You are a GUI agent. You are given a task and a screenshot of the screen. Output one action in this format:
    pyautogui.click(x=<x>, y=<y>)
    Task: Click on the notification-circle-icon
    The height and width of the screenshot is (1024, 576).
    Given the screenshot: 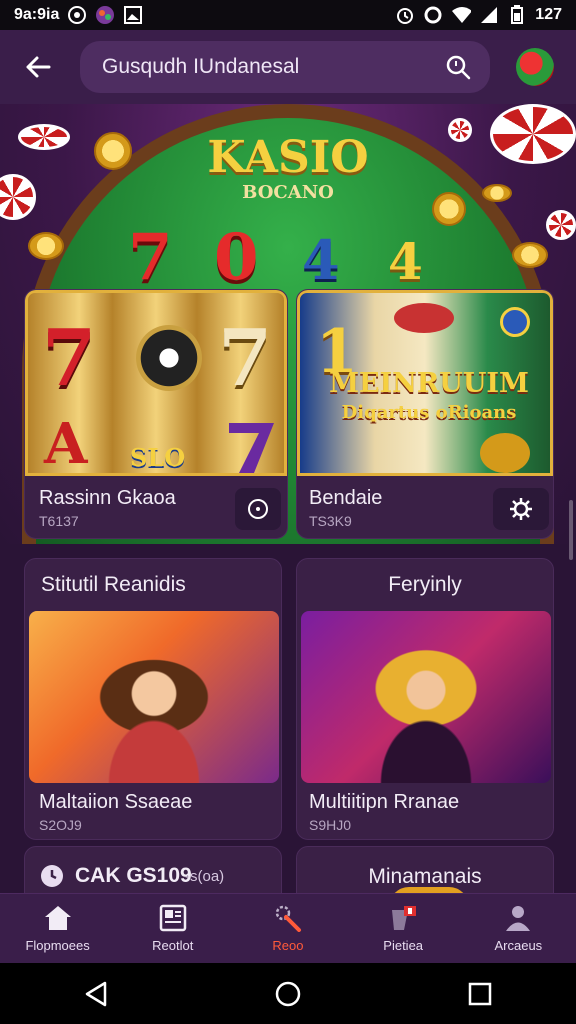 What is the action you would take?
    pyautogui.click(x=77, y=15)
    